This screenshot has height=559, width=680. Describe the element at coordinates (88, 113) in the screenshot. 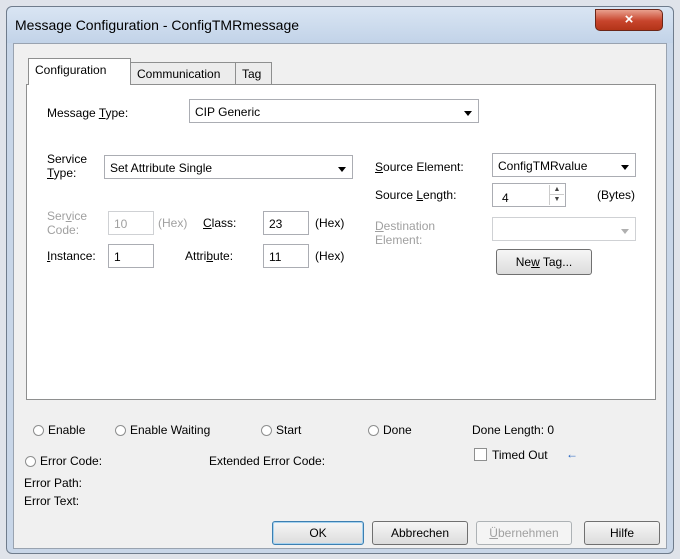

I see `message-type-label: Message Type:` at that location.